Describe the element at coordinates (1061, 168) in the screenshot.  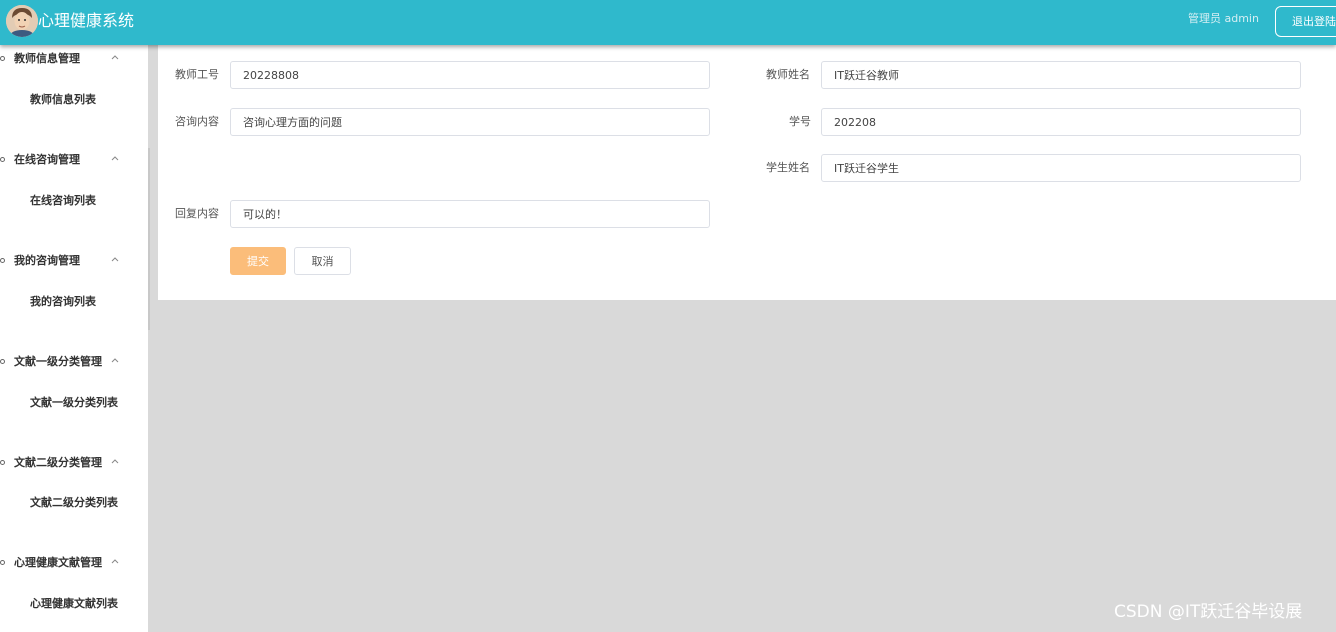
I see `student-name-input` at that location.